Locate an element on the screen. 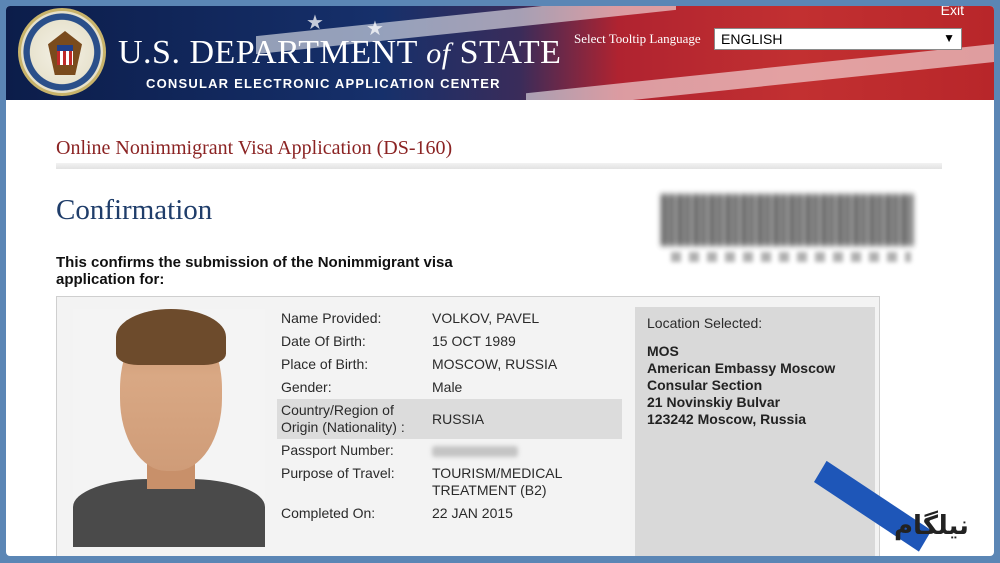 This screenshot has height=563, width=1000. dropdown-arrow-icon: ▼ is located at coordinates (949, 38).